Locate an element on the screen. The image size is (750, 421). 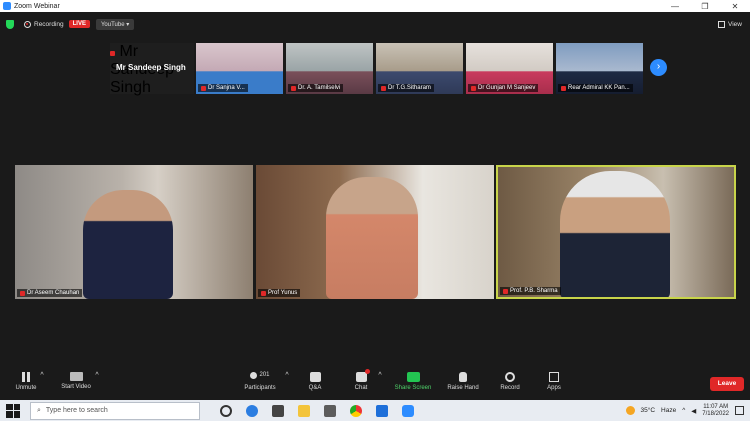
video-options-caret: ^ is located at coordinates (97, 375).